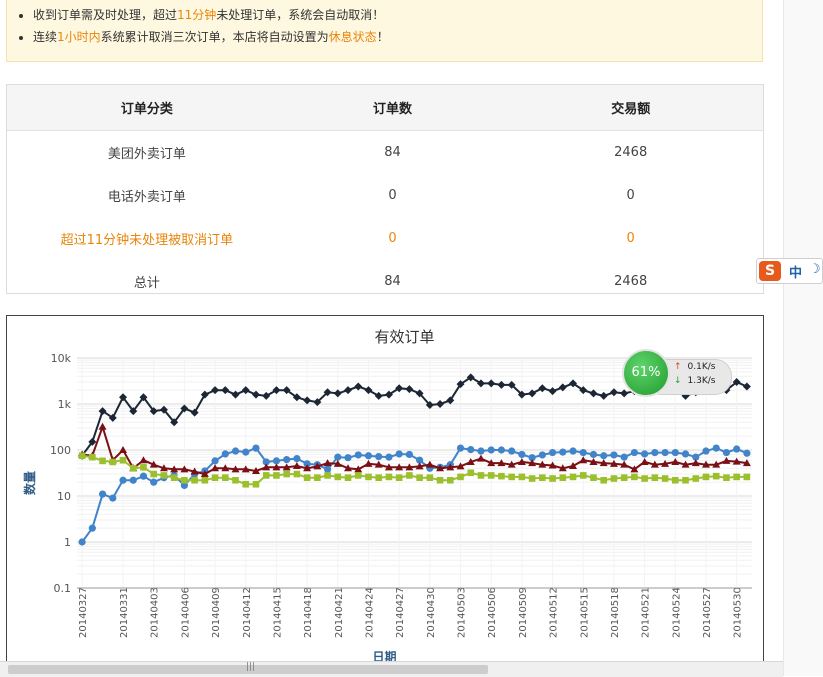 The image size is (823, 677). Describe the element at coordinates (124, 612) in the screenshot. I see `x-tick-label: 20140331` at that location.